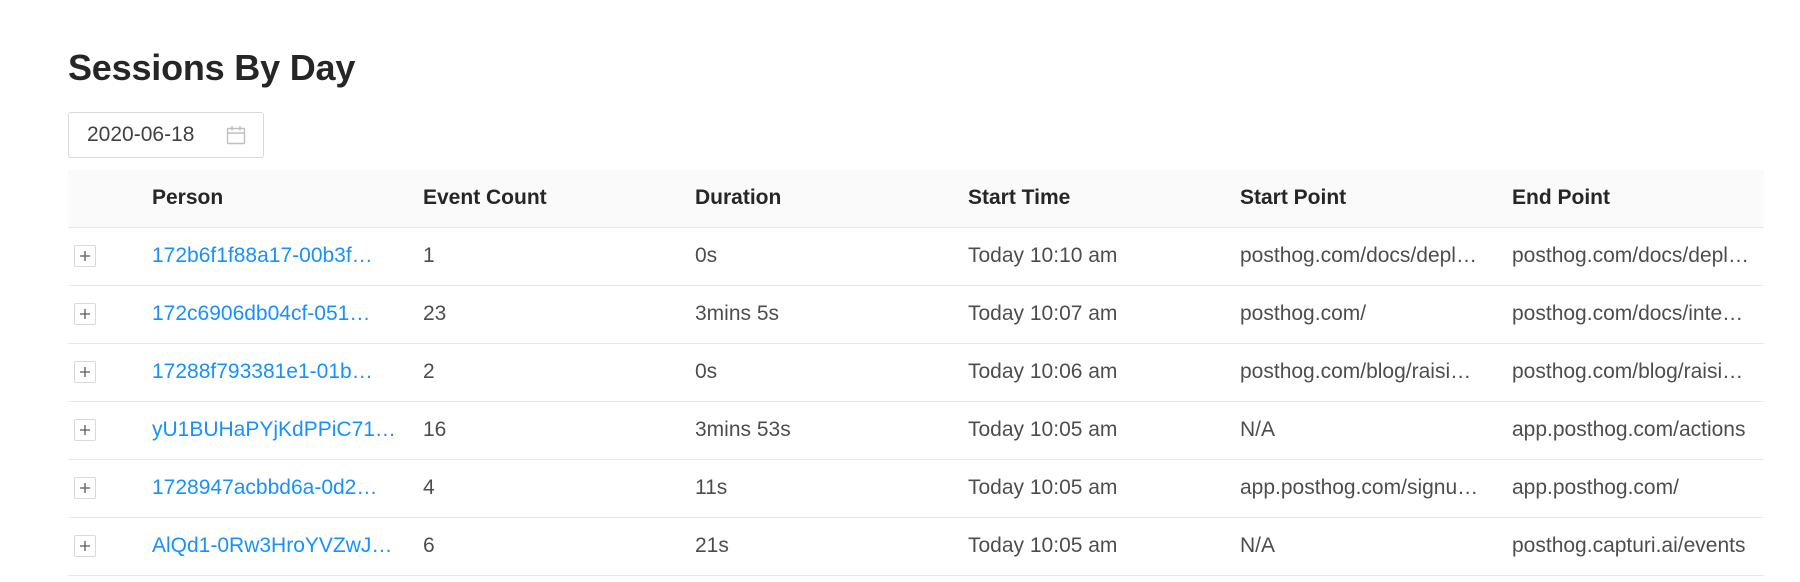 Image resolution: width=1800 pixels, height=582 pixels. I want to click on start-time-cell: Today 10:07 am, so click(1098, 314).